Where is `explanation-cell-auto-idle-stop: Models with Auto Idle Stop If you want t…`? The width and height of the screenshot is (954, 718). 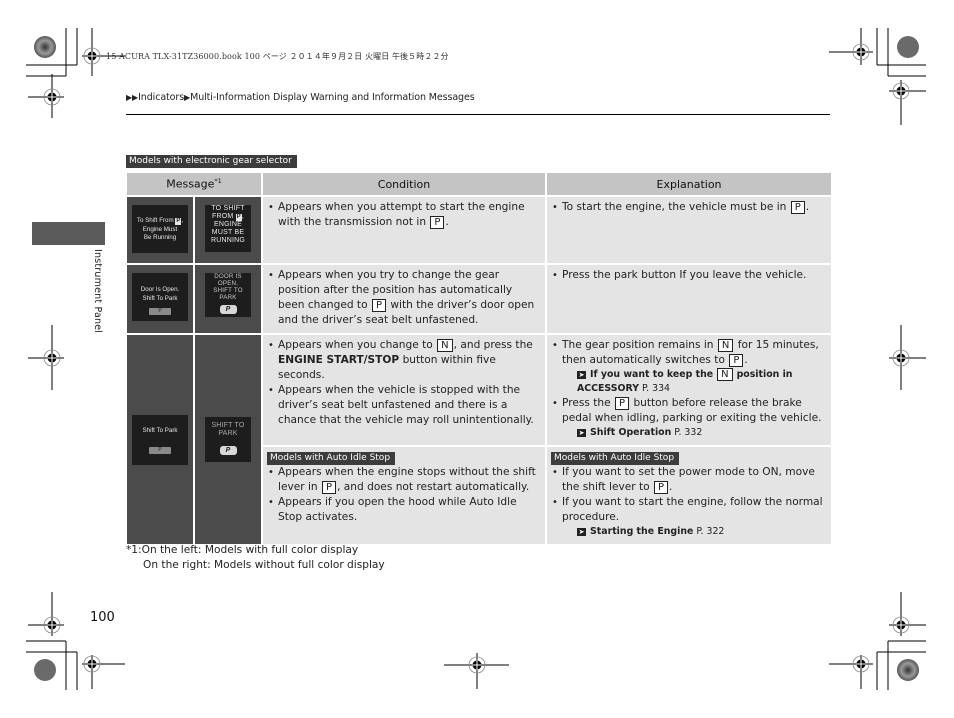 explanation-cell-auto-idle-stop: Models with Auto Idle Stop If you want t… is located at coordinates (689, 495).